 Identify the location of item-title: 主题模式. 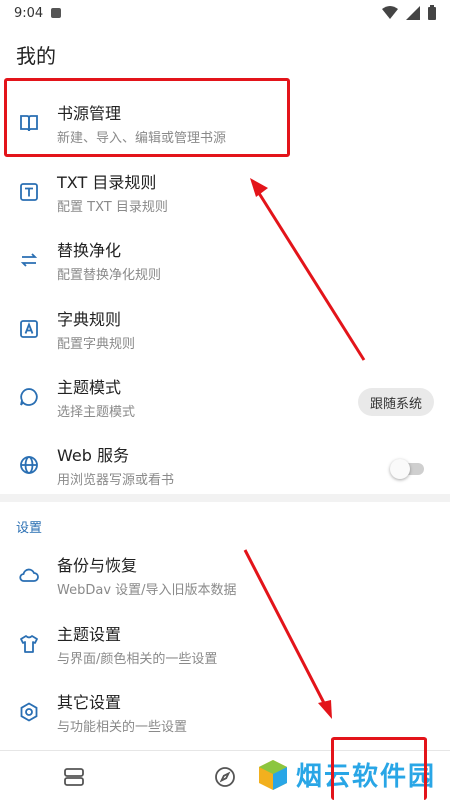
(89, 387).